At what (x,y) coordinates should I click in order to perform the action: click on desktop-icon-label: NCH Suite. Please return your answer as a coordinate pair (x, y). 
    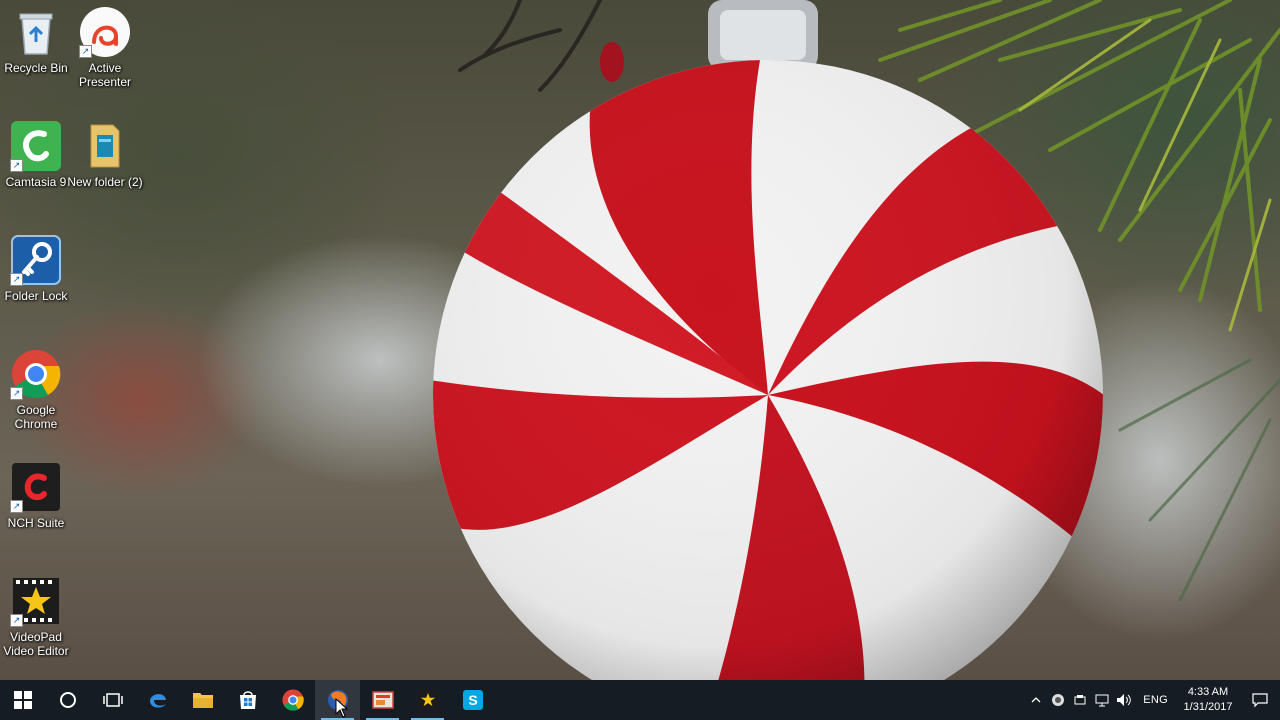
    Looking at the image, I should click on (36, 523).